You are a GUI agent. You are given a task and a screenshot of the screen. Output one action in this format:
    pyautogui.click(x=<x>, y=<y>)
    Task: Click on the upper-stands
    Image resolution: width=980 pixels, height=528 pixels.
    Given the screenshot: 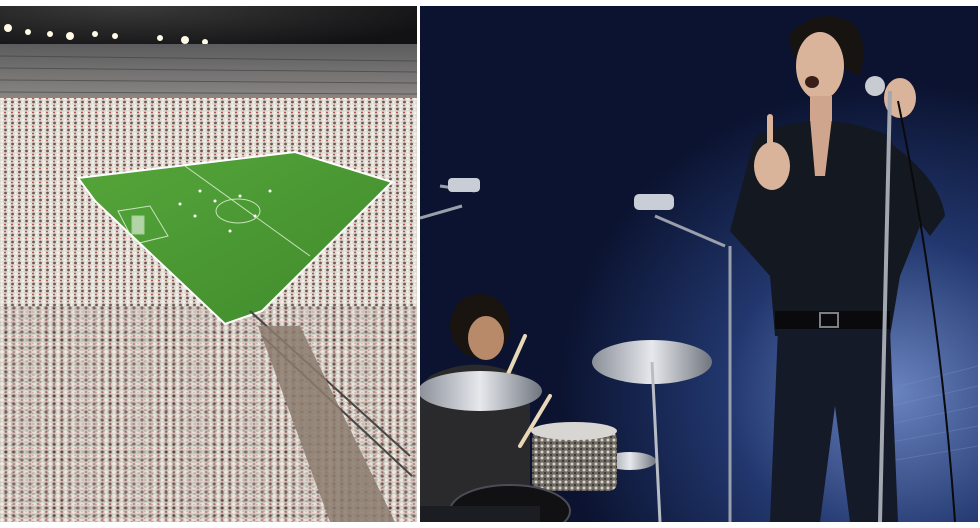 What is the action you would take?
    pyautogui.click(x=208, y=74)
    